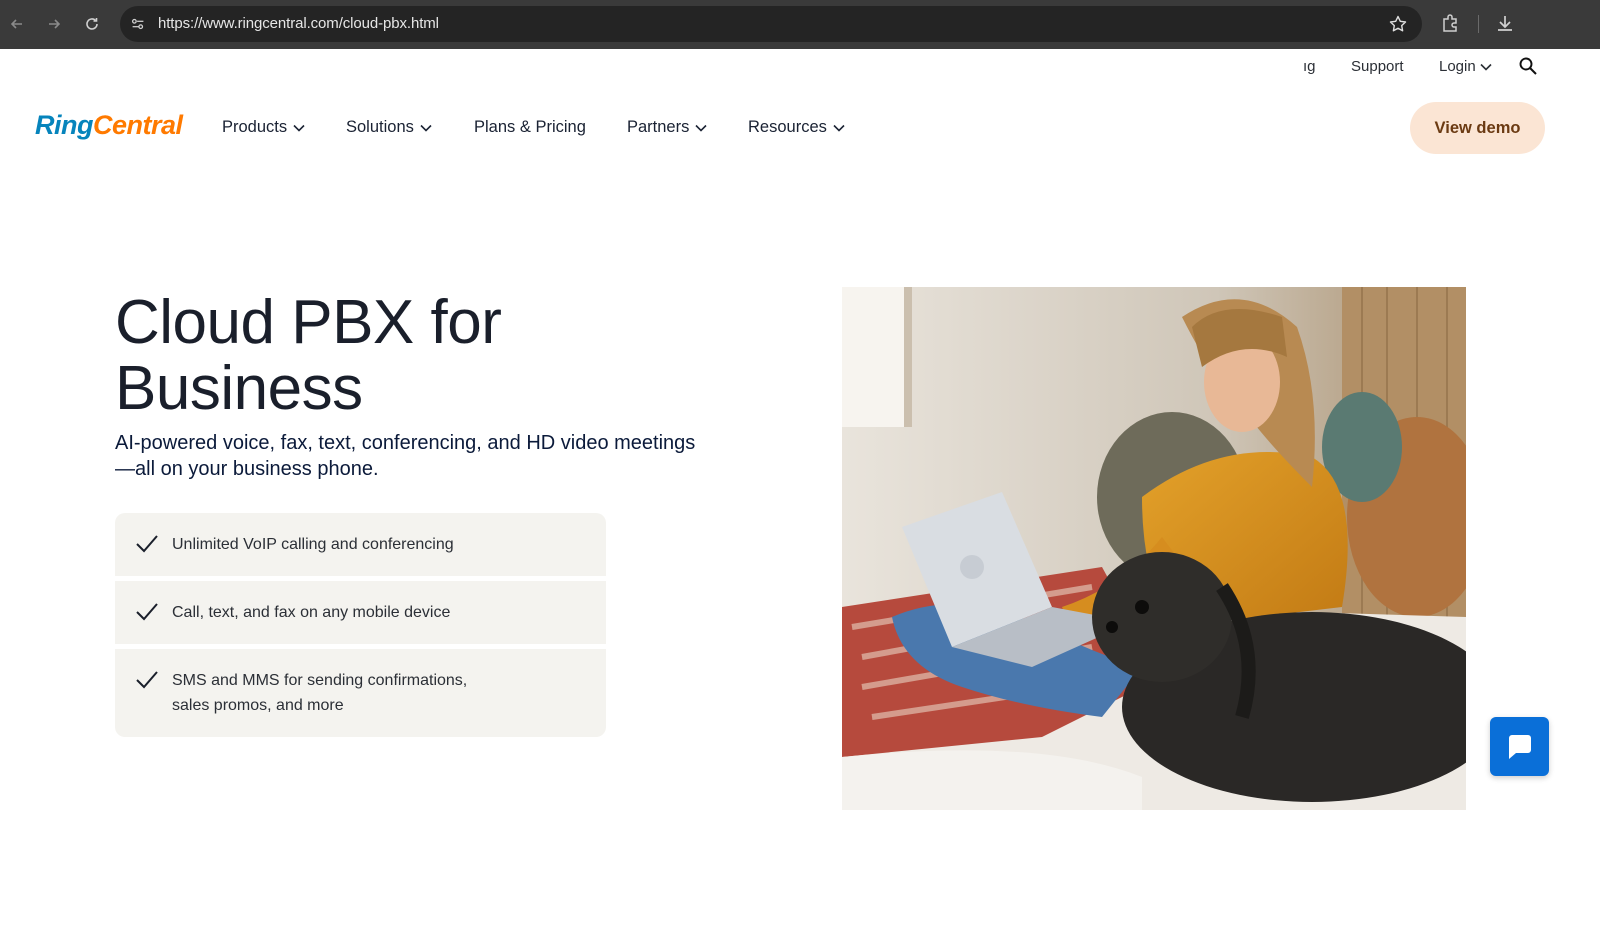 The image size is (1600, 927). Describe the element at coordinates (1398, 24) in the screenshot. I see `star-icon` at that location.